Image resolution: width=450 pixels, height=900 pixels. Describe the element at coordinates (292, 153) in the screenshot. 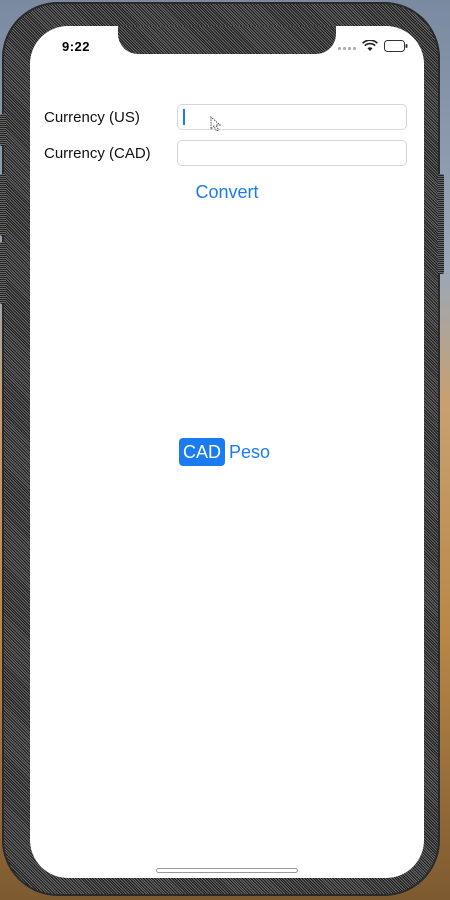

I see `cad-currency-input` at that location.